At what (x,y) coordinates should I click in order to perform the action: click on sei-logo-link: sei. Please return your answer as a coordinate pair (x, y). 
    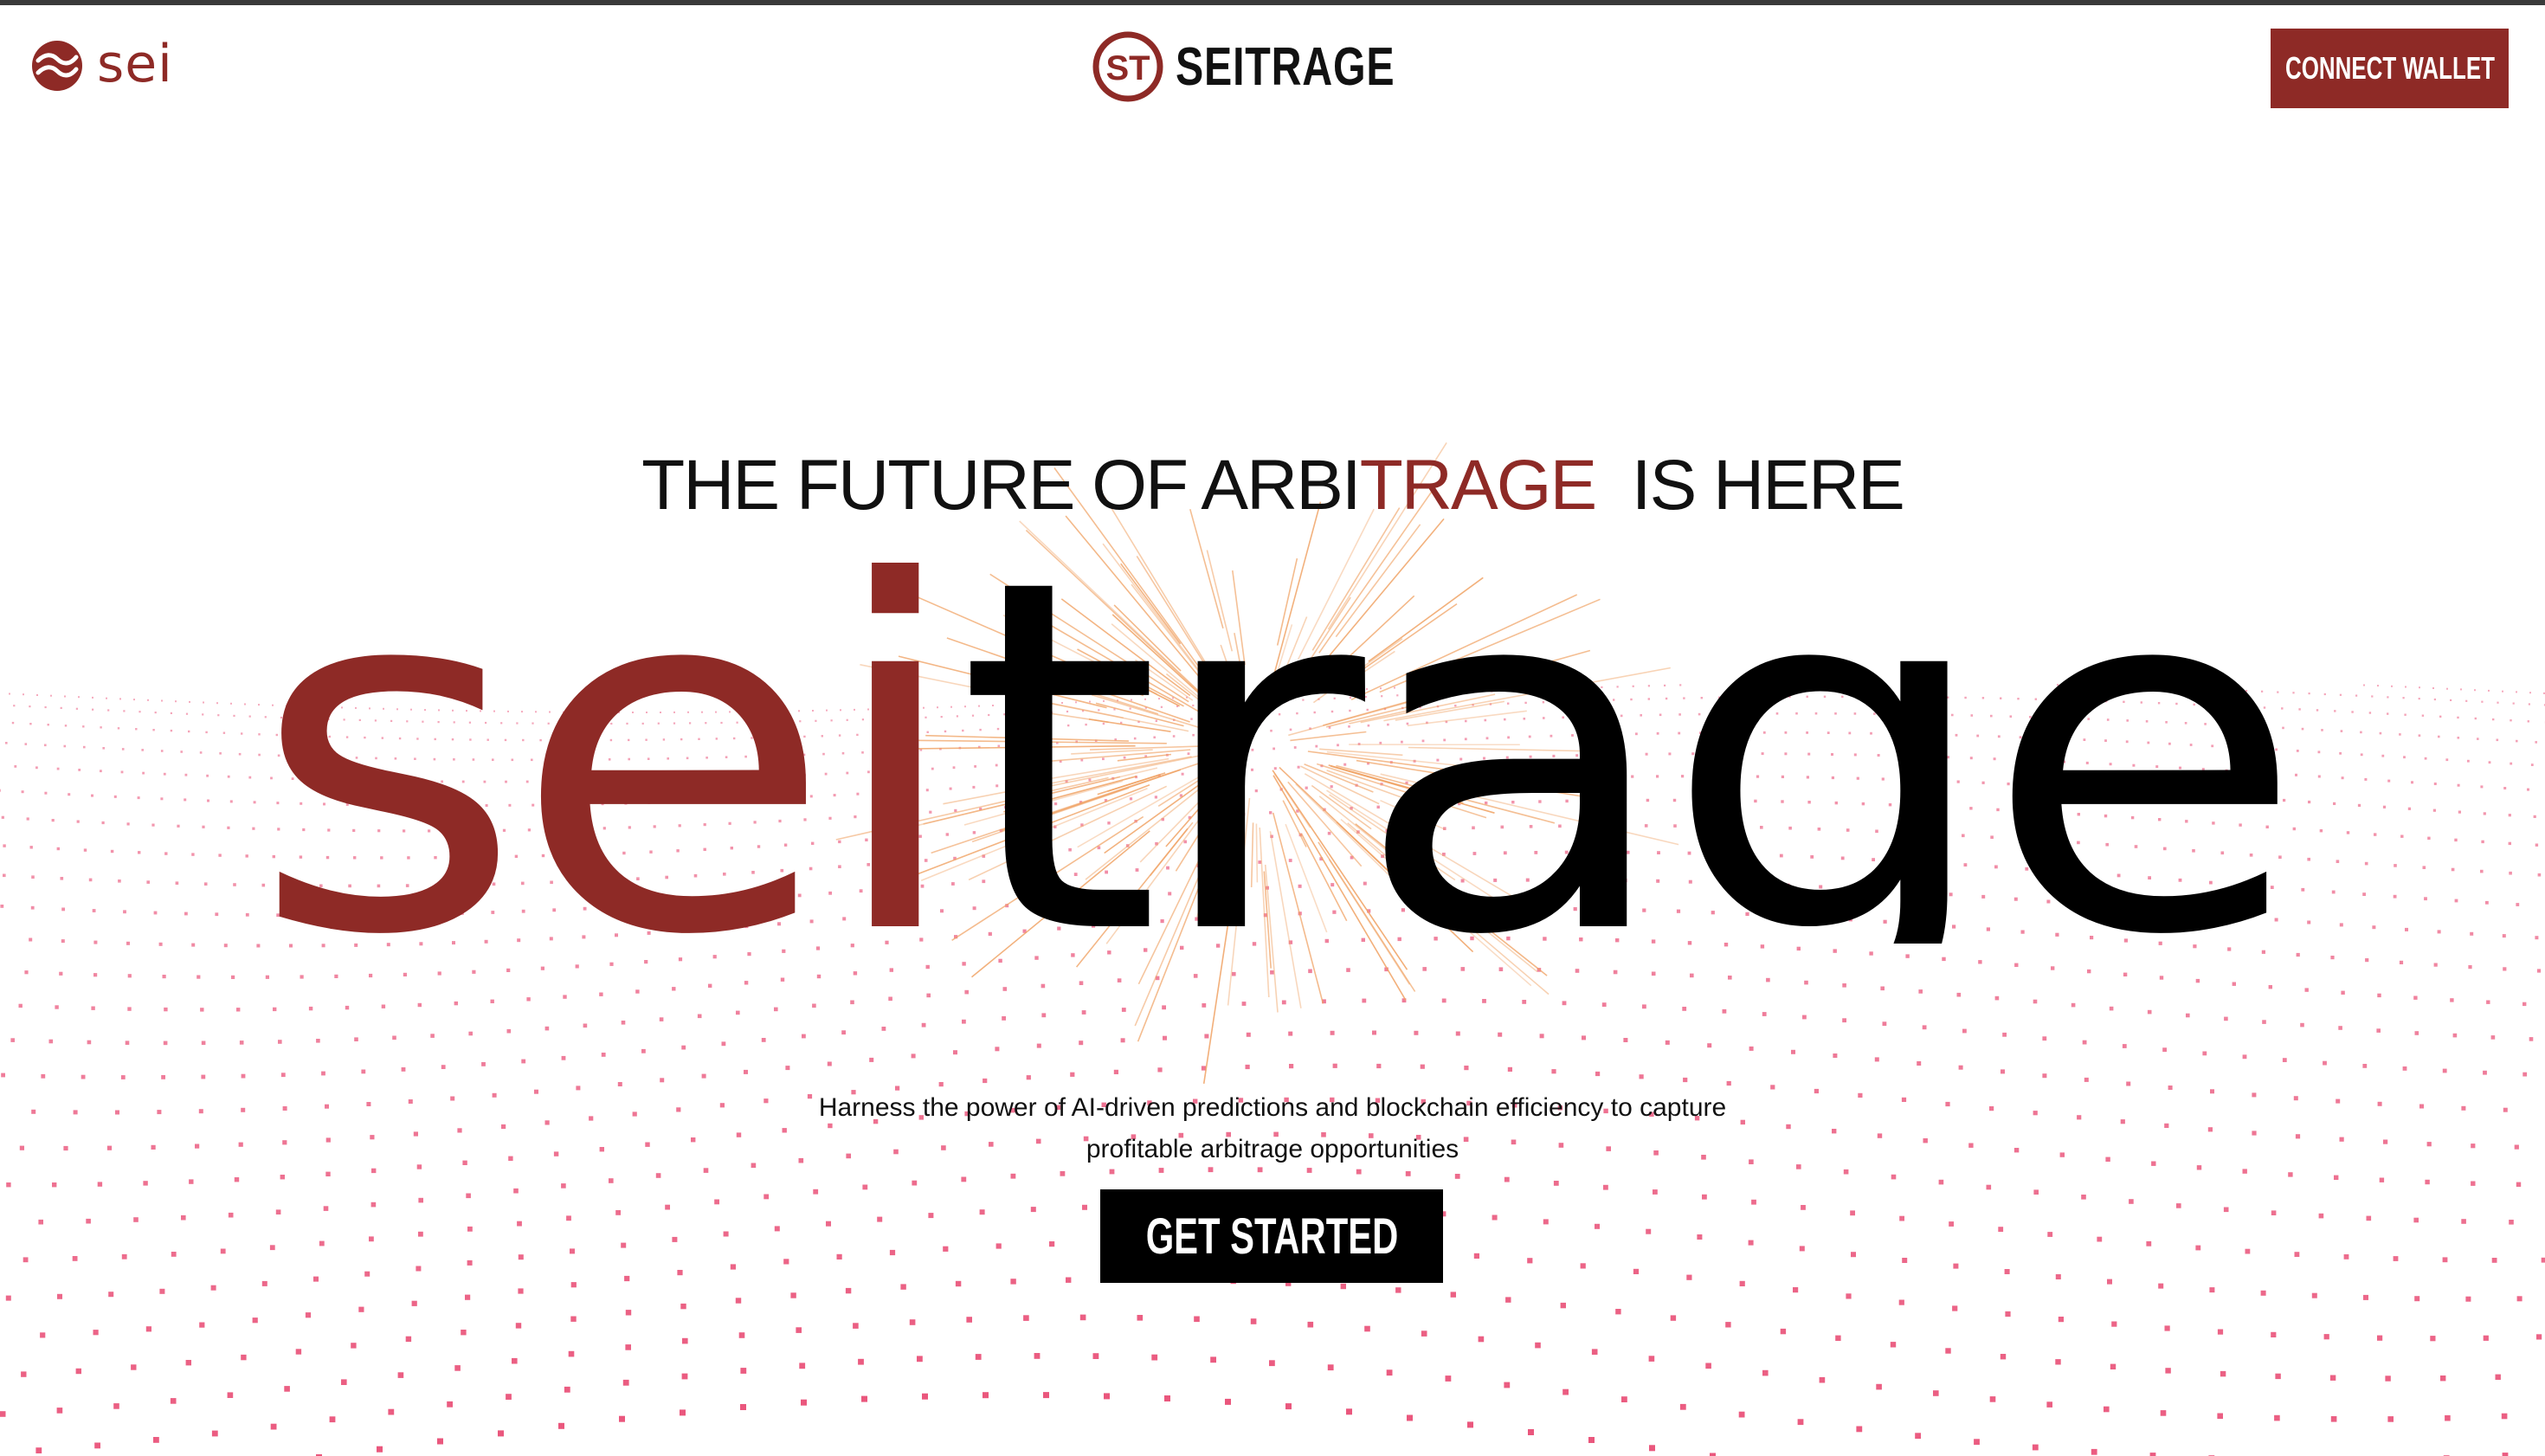
    Looking at the image, I should click on (102, 65).